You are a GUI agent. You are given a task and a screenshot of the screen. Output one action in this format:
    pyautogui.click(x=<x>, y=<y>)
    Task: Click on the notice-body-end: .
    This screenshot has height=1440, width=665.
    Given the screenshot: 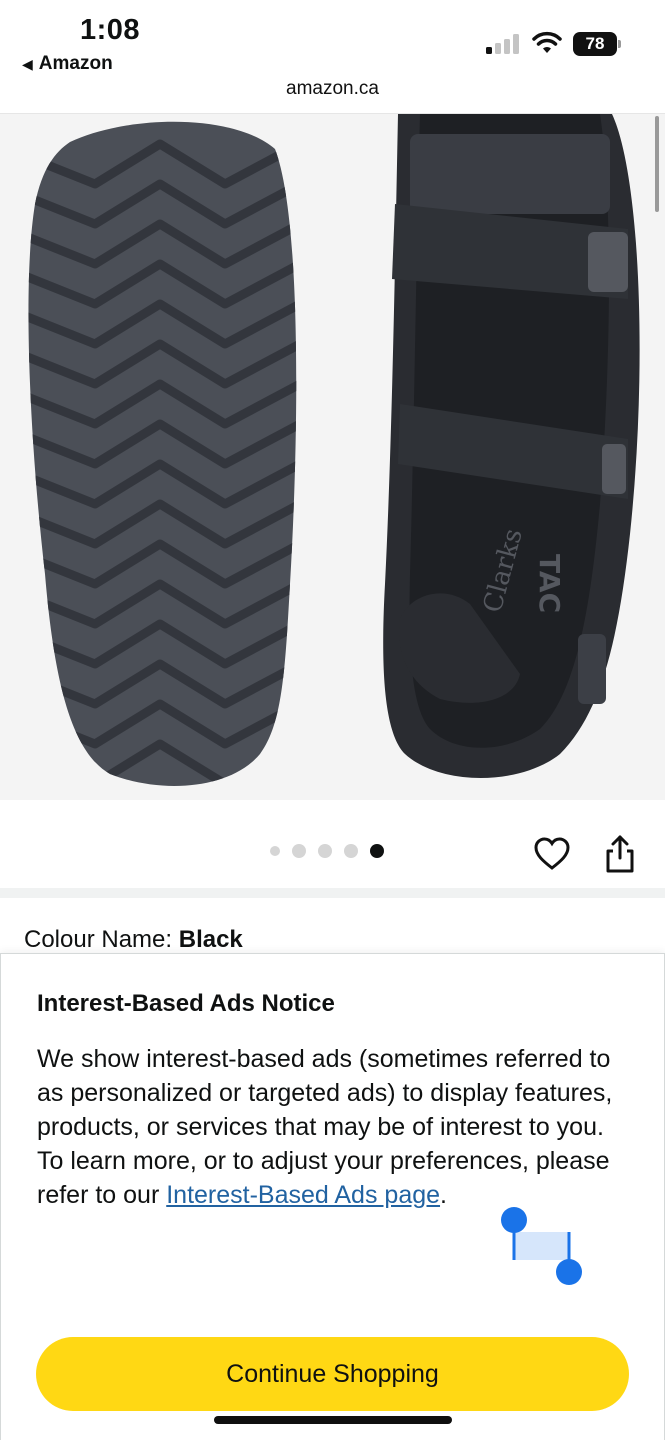 What is the action you would take?
    pyautogui.click(x=443, y=1195)
    